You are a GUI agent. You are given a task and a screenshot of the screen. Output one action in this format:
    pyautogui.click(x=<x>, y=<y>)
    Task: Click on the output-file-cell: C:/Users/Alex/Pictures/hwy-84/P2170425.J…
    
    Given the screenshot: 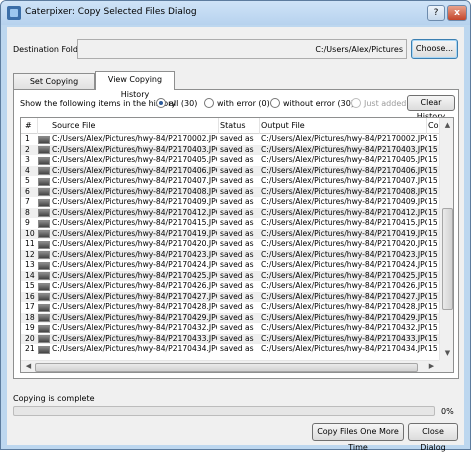 What is the action you would take?
    pyautogui.click(x=344, y=275)
    